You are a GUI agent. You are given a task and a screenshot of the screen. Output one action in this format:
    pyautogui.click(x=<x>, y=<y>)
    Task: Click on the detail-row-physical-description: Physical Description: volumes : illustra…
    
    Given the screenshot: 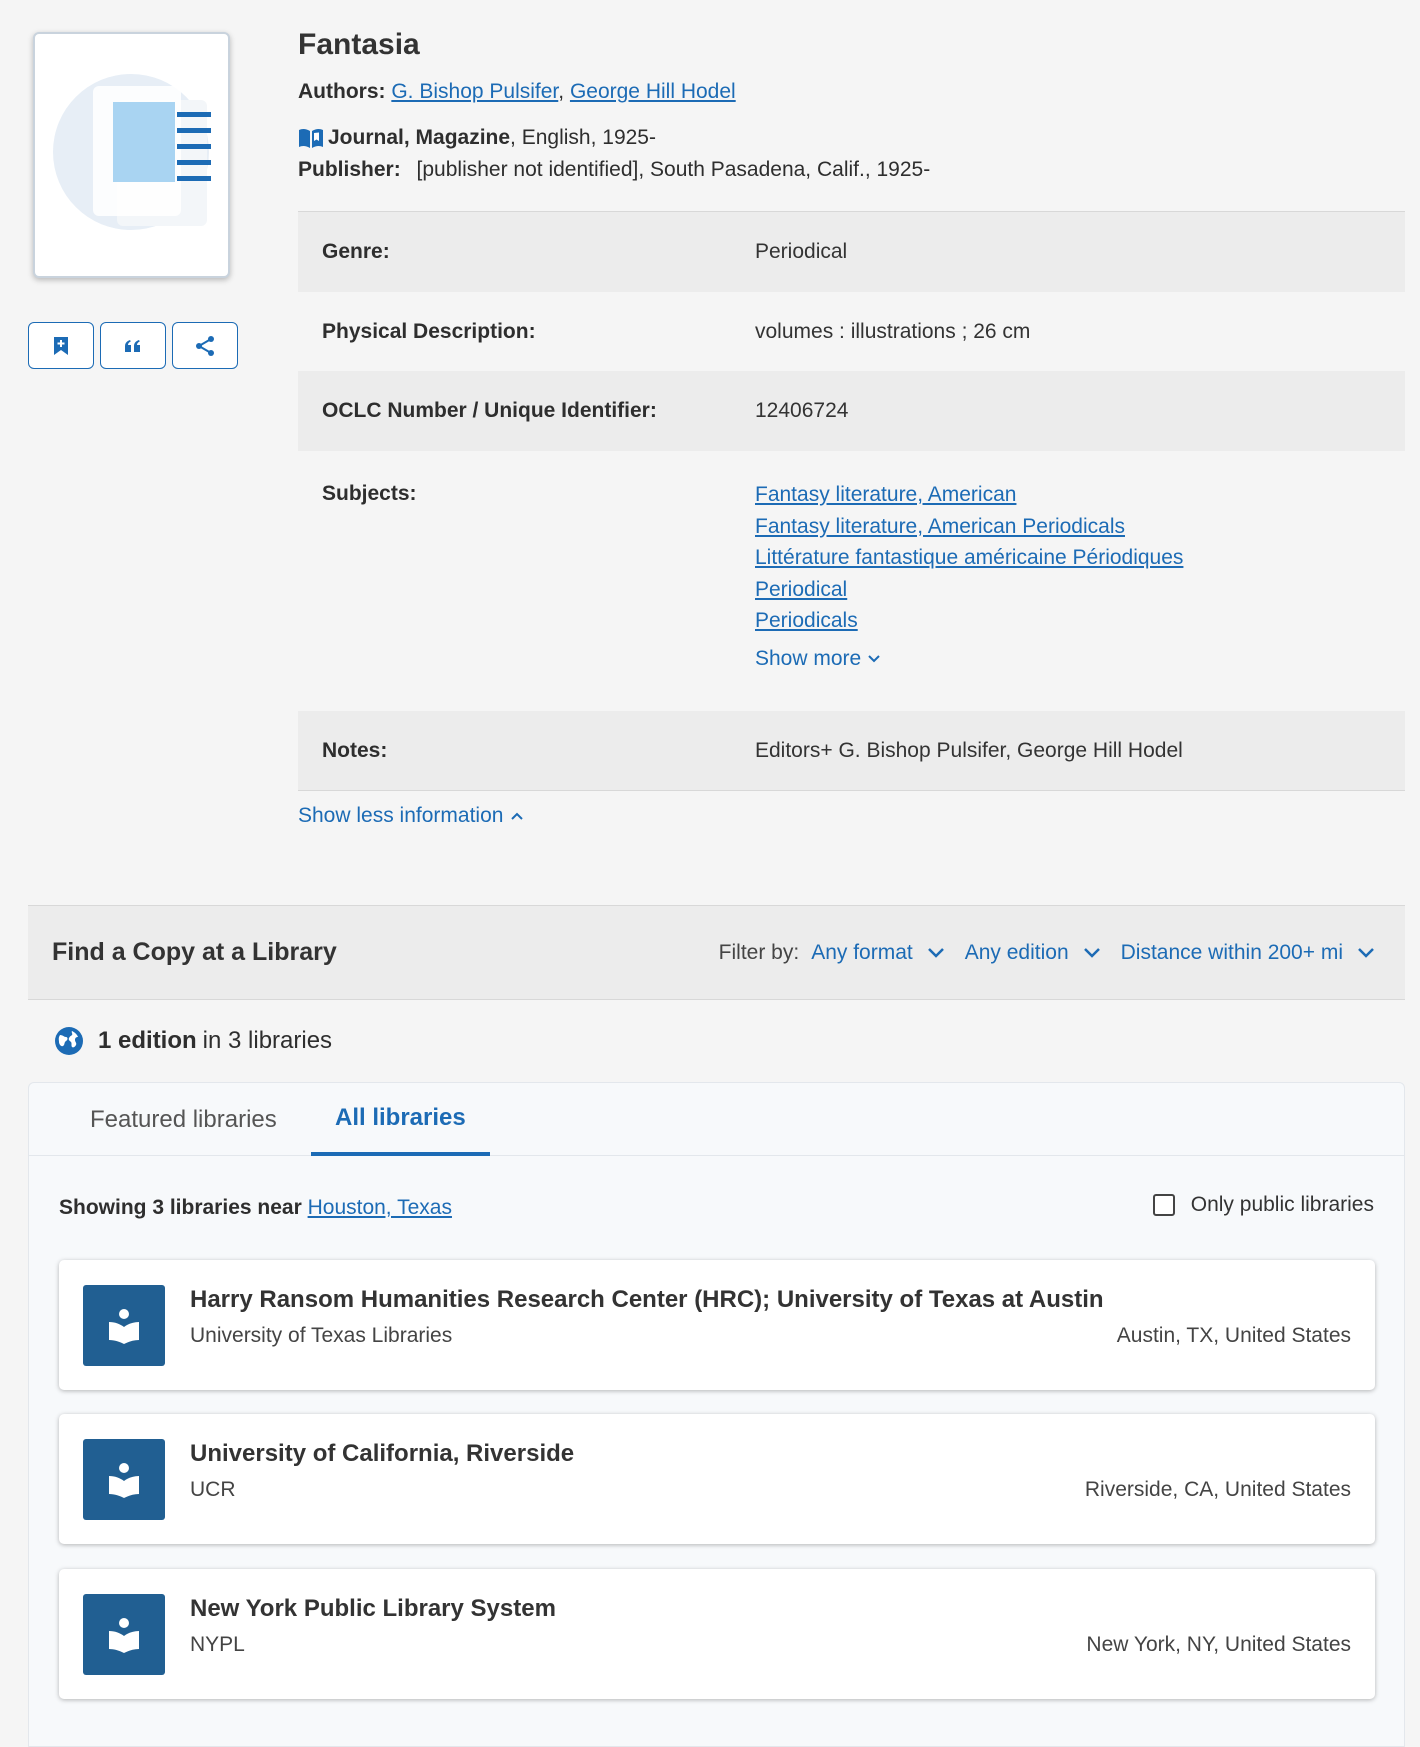 What is the action you would take?
    pyautogui.click(x=851, y=331)
    